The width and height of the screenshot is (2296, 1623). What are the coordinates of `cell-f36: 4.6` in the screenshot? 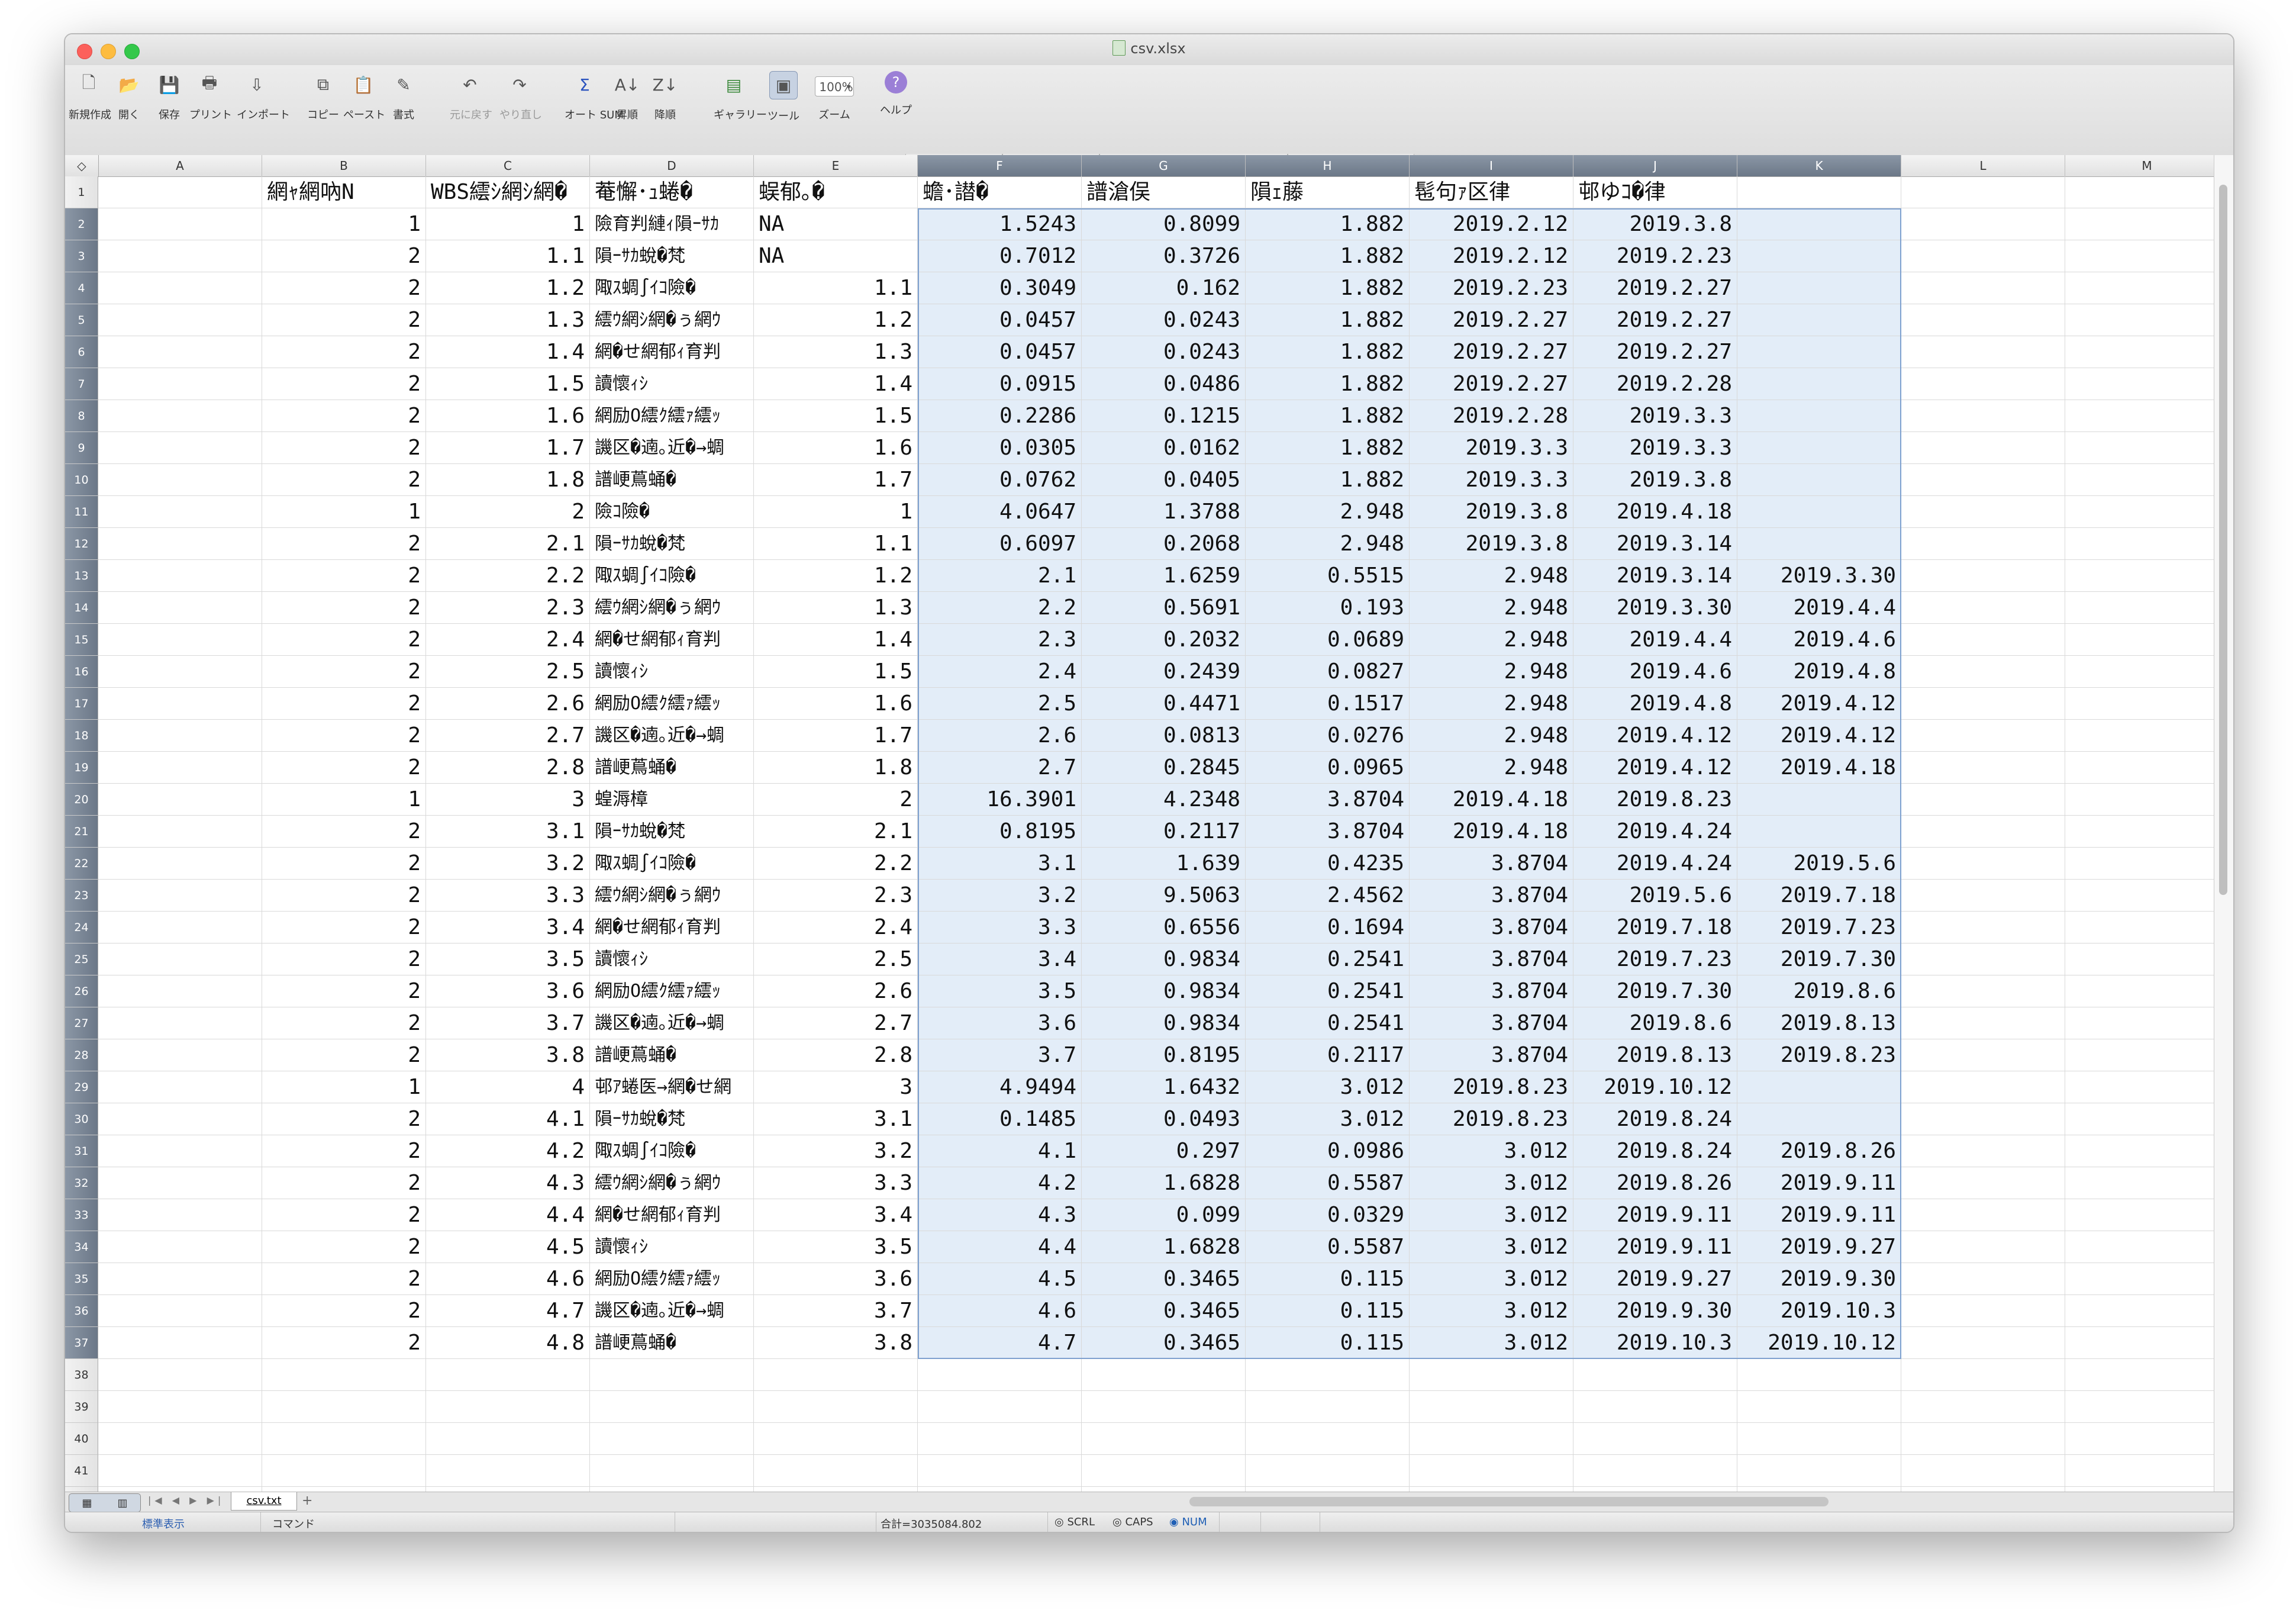 It's located at (1000, 1311).